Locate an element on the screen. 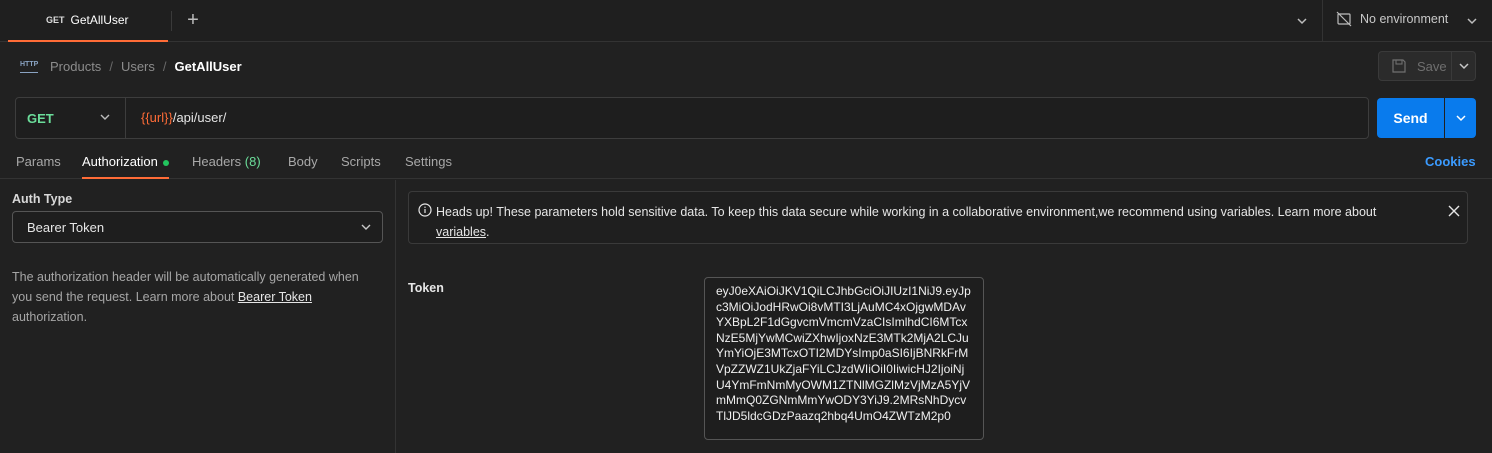  auth-type-value: Bearer Token is located at coordinates (66, 227).